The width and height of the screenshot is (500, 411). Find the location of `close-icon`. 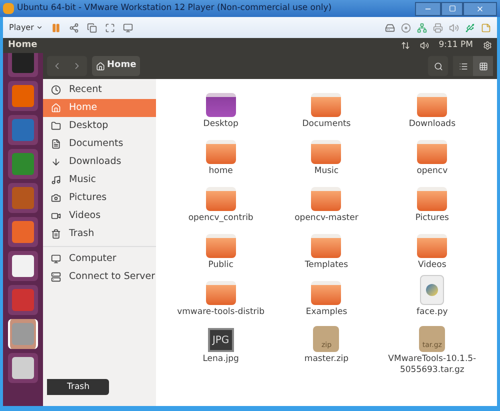

close-icon is located at coordinates (480, 8).